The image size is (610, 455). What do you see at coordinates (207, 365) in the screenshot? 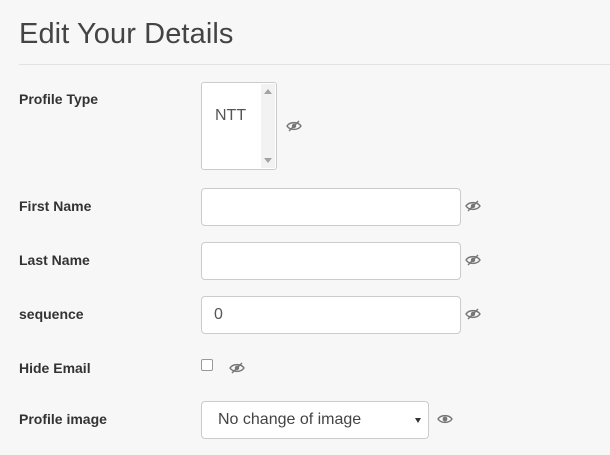
I see `hide-email-checkbox` at bounding box center [207, 365].